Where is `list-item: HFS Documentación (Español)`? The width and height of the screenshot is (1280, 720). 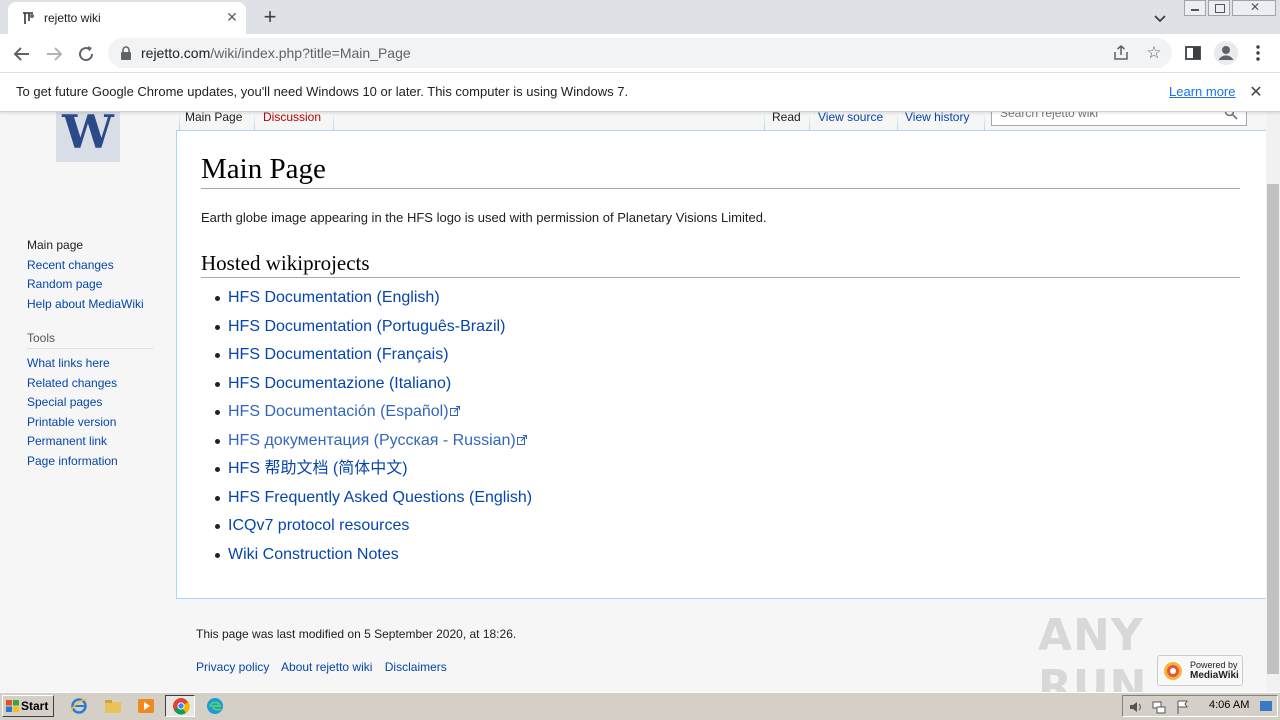 list-item: HFS Documentación (Español) is located at coordinates (373, 415).